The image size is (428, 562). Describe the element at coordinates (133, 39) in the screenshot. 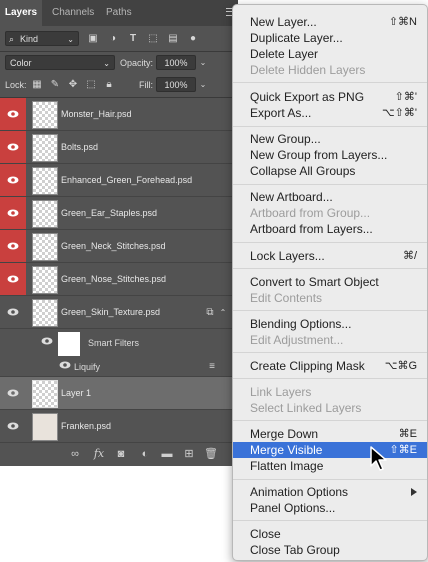

I see `type-layer-filter-icon: T` at that location.